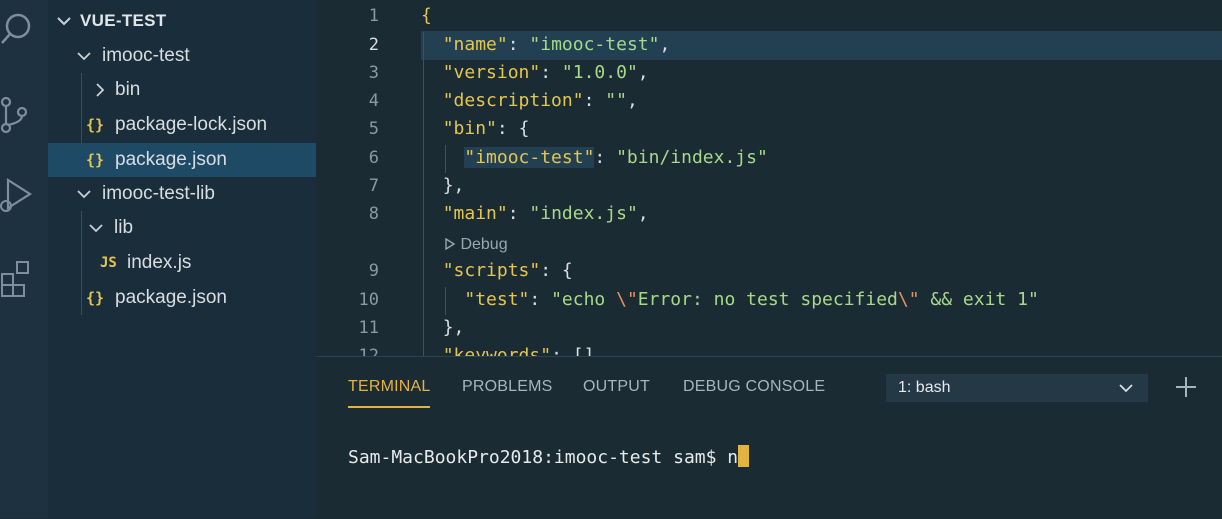 The height and width of the screenshot is (519, 1222). Describe the element at coordinates (484, 244) in the screenshot. I see `debug-codelens-label: Debug` at that location.